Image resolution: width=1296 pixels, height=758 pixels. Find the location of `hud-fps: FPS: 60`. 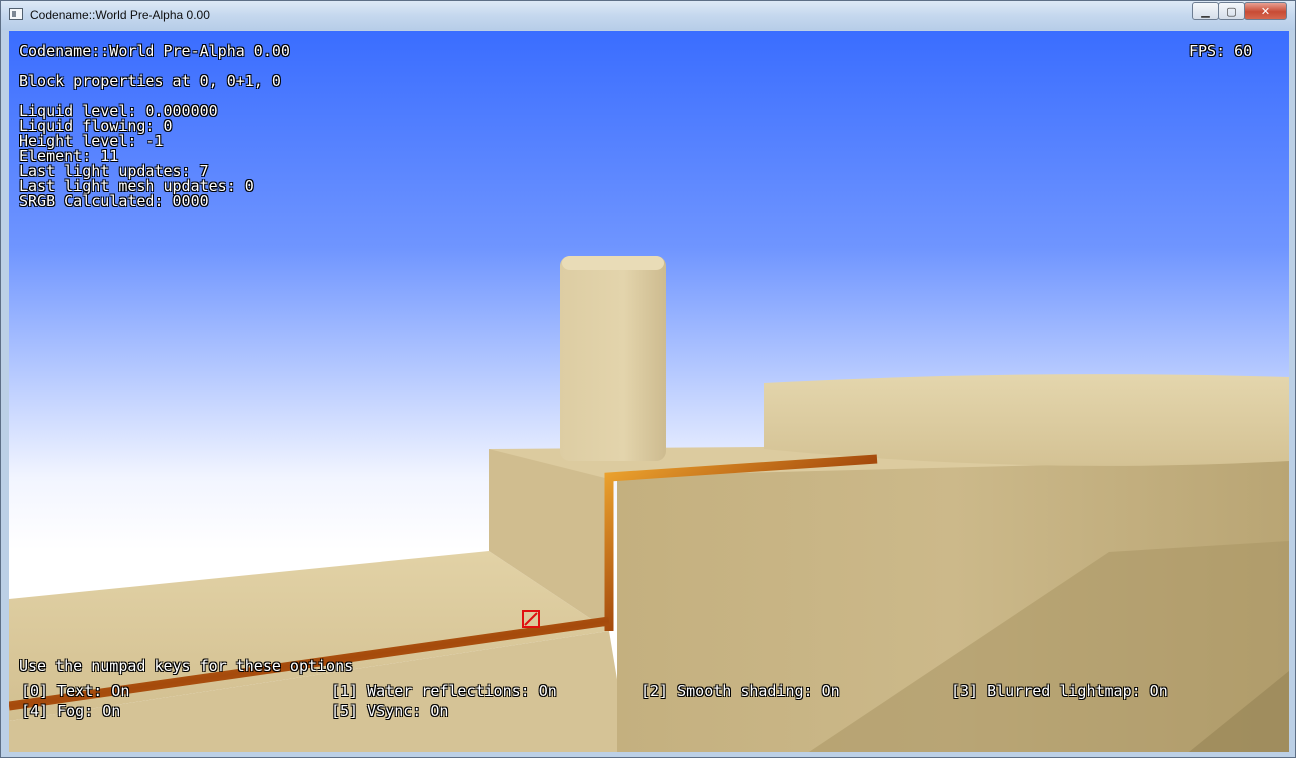

hud-fps: FPS: 60 is located at coordinates (1221, 51).